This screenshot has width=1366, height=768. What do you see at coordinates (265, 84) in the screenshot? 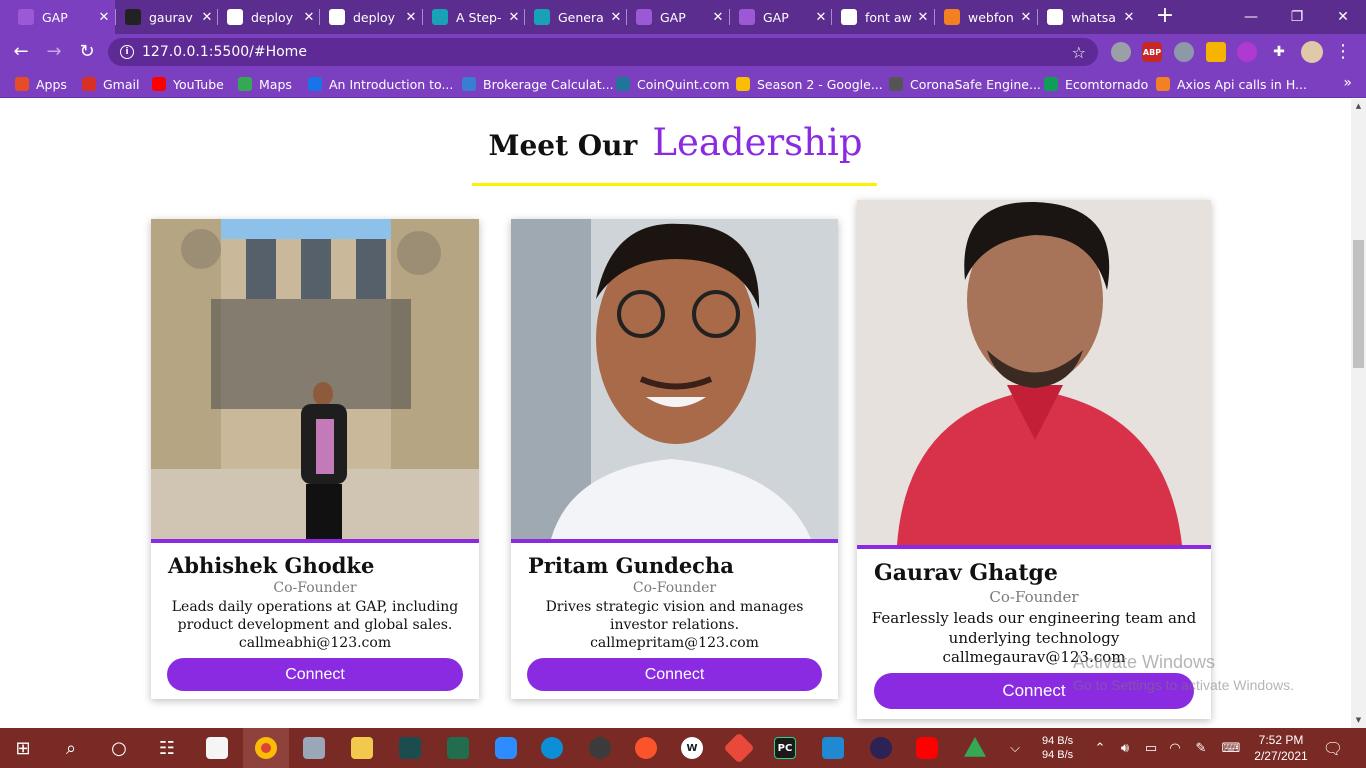
I see `bookmark-item: Maps` at bounding box center [265, 84].